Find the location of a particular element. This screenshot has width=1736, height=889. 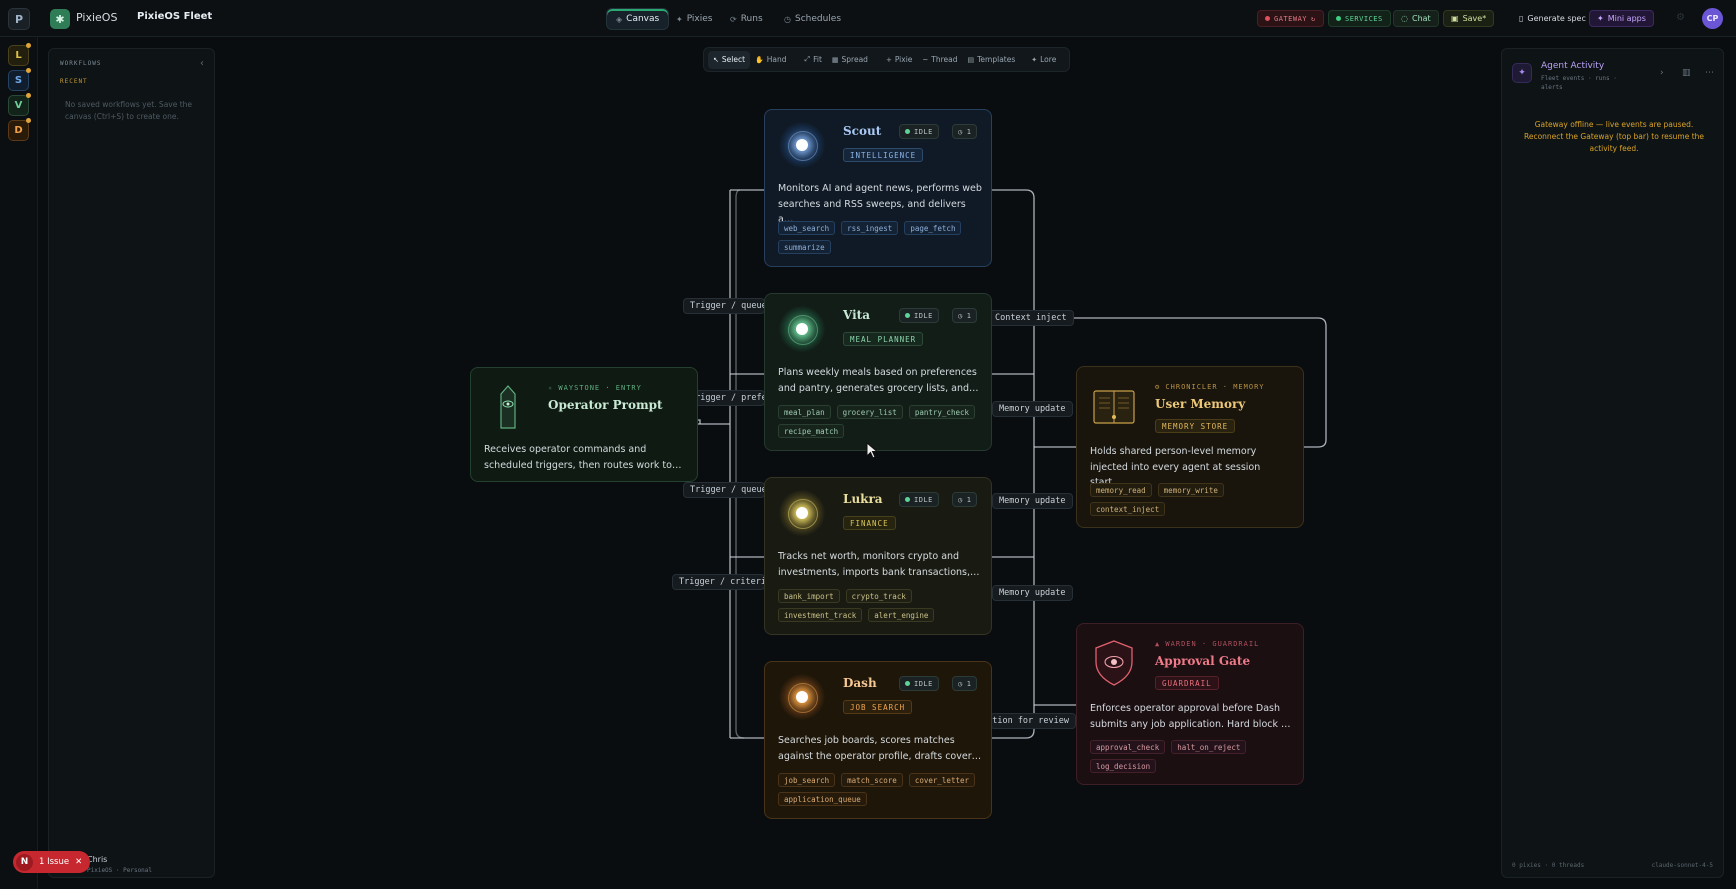

templates-icon: ▤ is located at coordinates (971, 59).